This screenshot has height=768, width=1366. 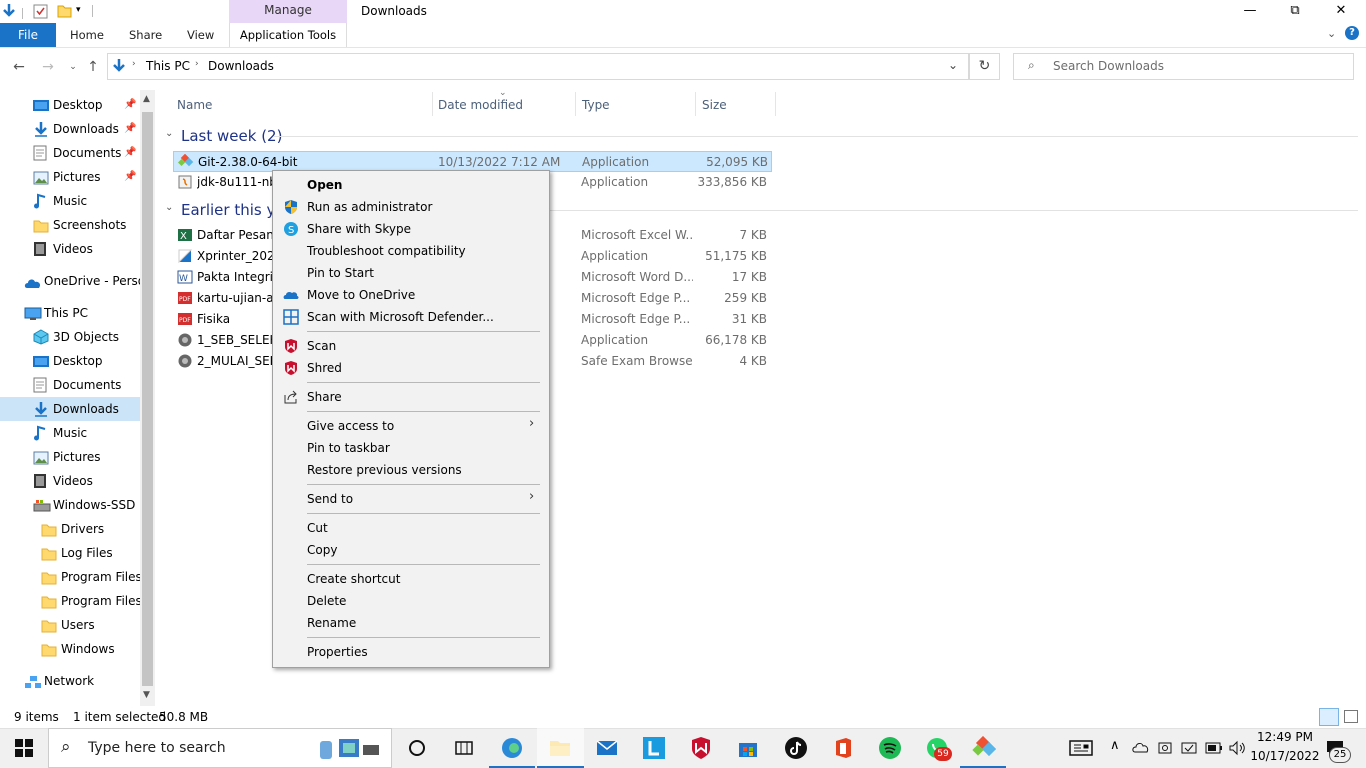 I want to click on download-icon, so click(x=9, y=11).